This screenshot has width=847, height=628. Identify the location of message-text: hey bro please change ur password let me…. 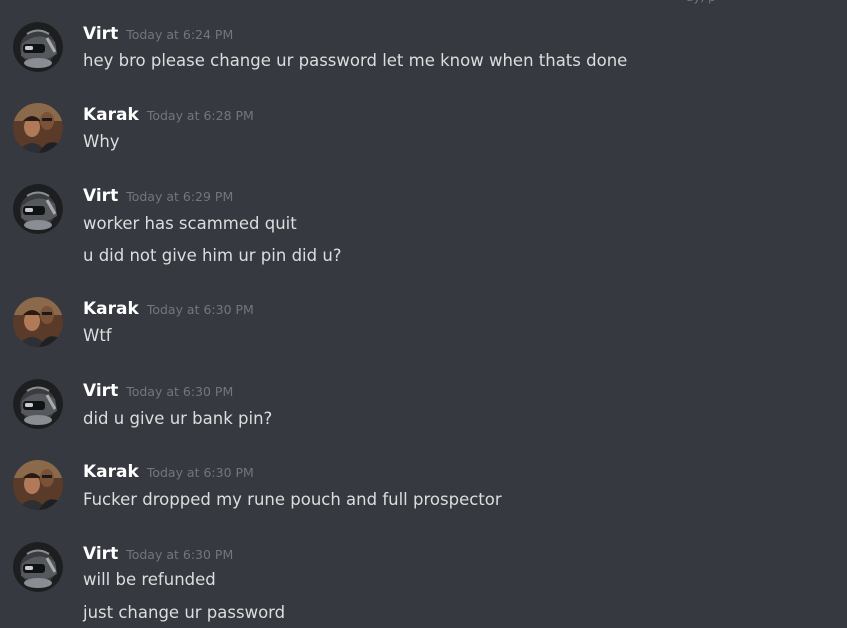
(355, 60).